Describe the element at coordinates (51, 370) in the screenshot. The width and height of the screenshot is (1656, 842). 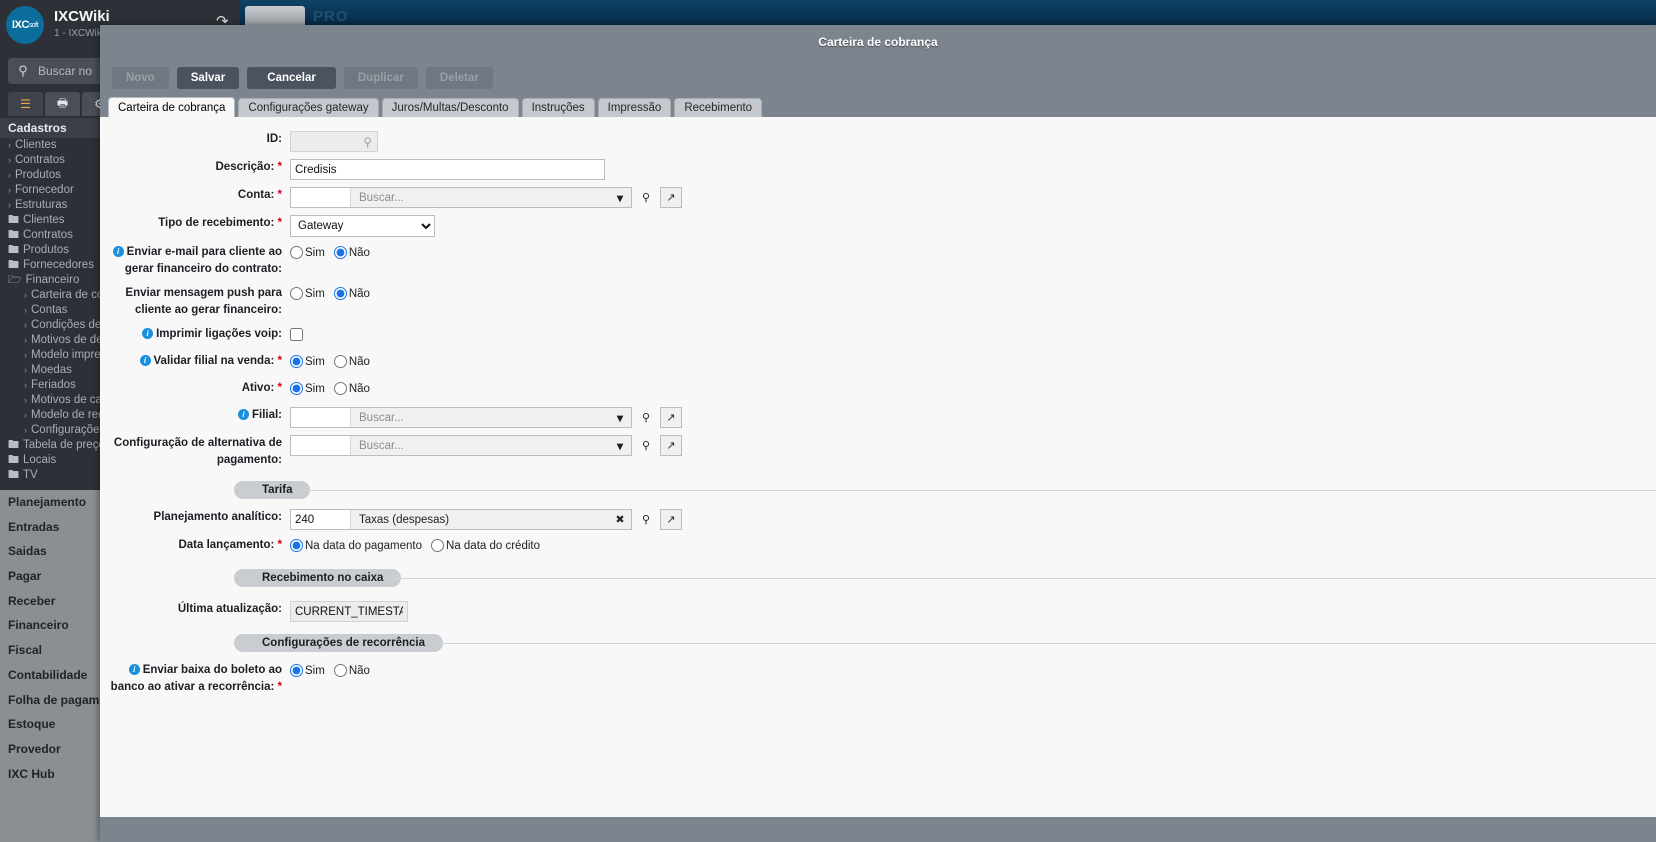
I see `sidebar-tree-item-label: Moedas` at that location.